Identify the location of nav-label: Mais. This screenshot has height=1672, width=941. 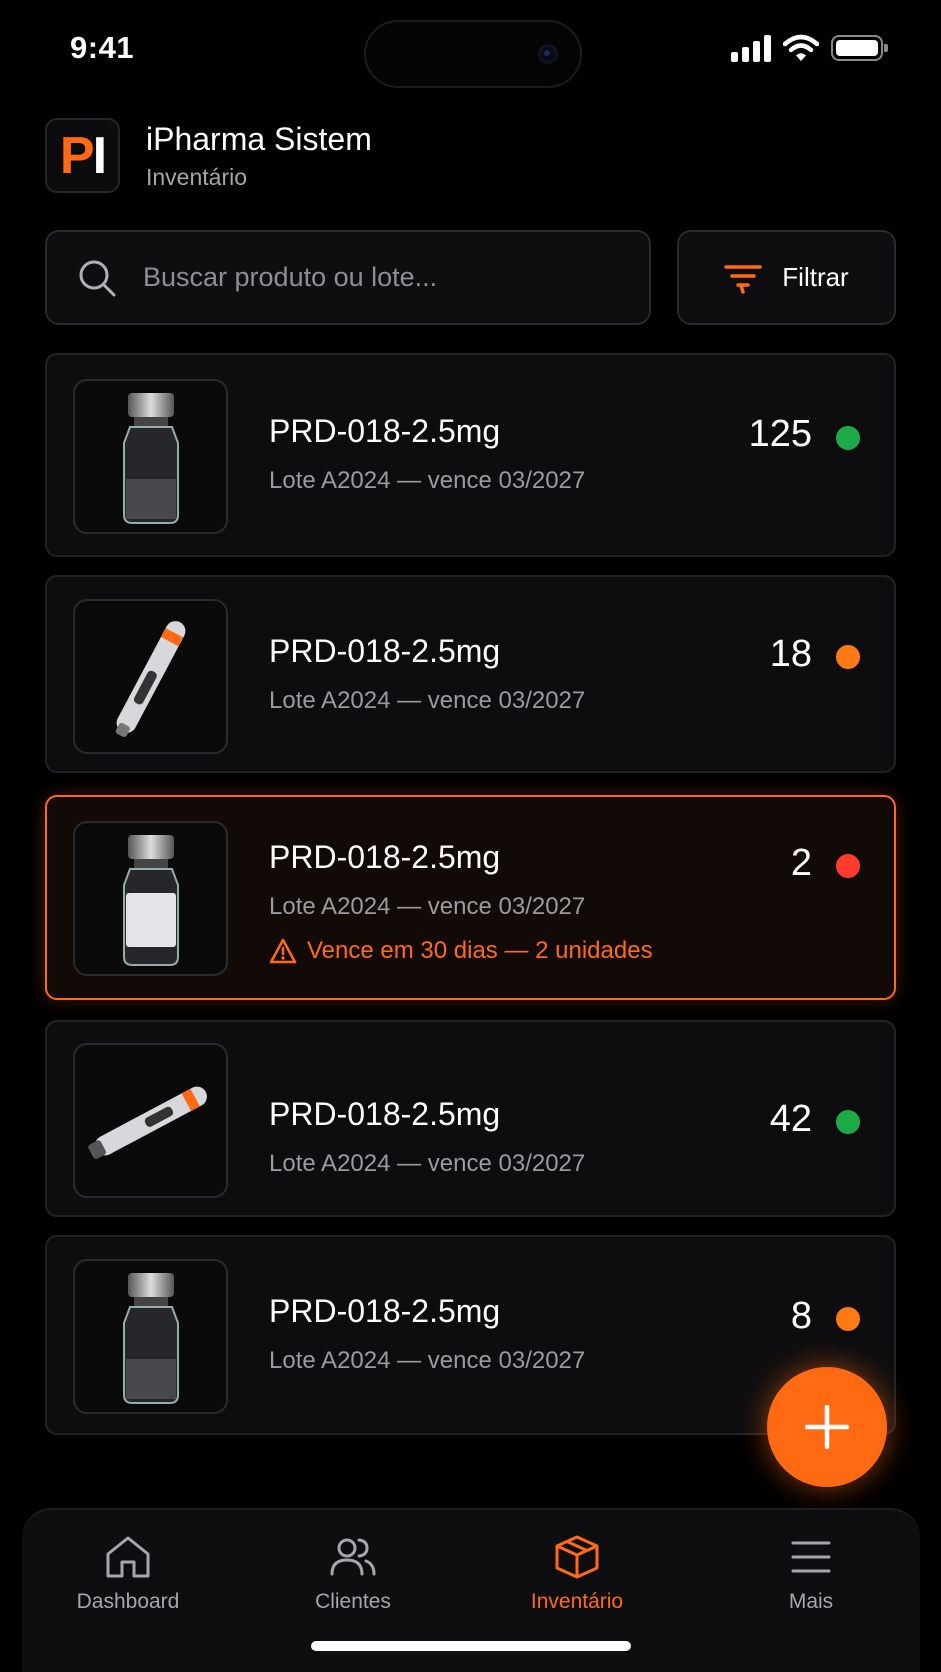
(811, 1601).